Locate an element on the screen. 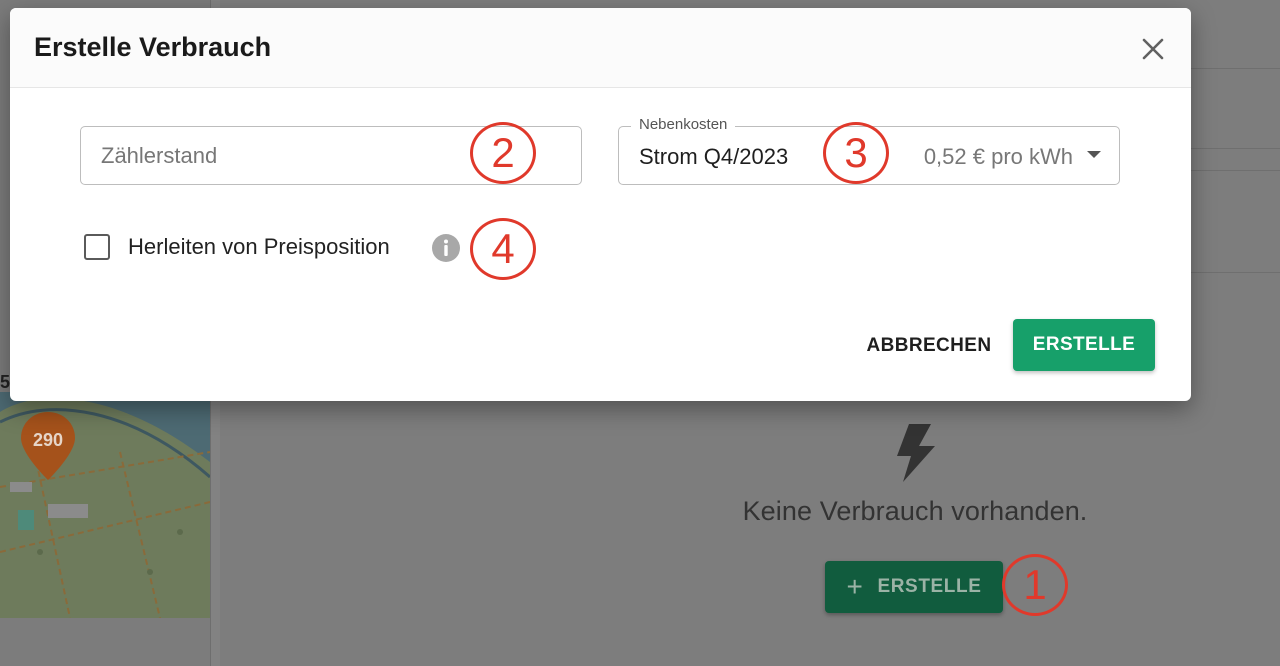  map-marker: 290 is located at coordinates (48, 446).